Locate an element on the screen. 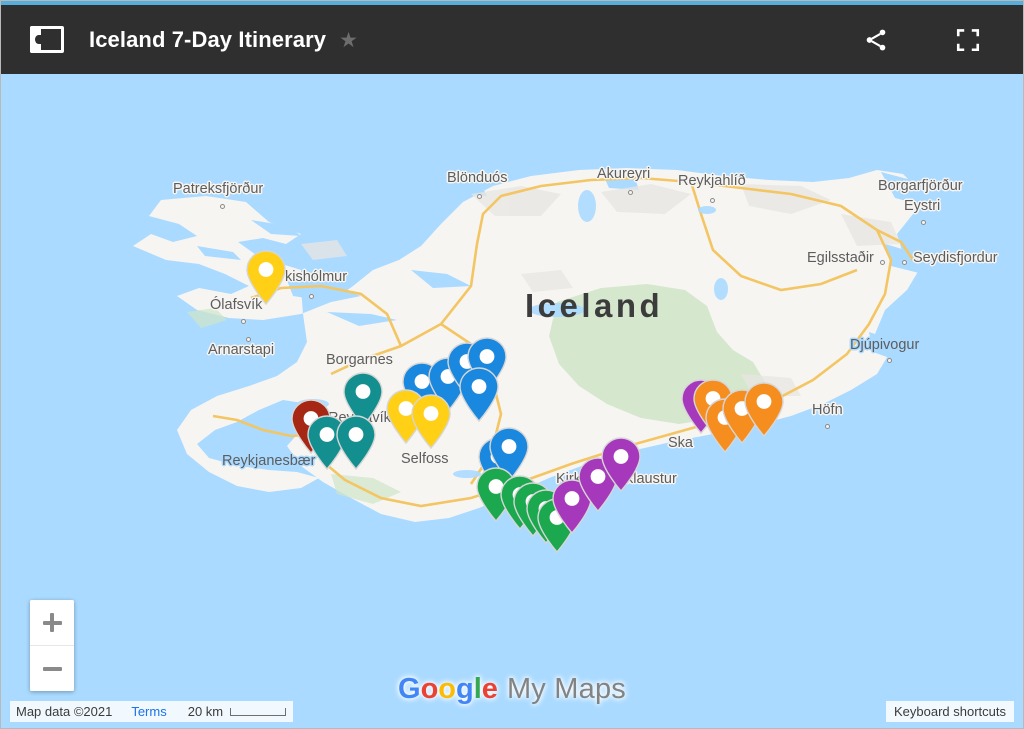 This screenshot has width=1024, height=729. google-my-maps-logo: G o o g l e My Maps is located at coordinates (512, 689).